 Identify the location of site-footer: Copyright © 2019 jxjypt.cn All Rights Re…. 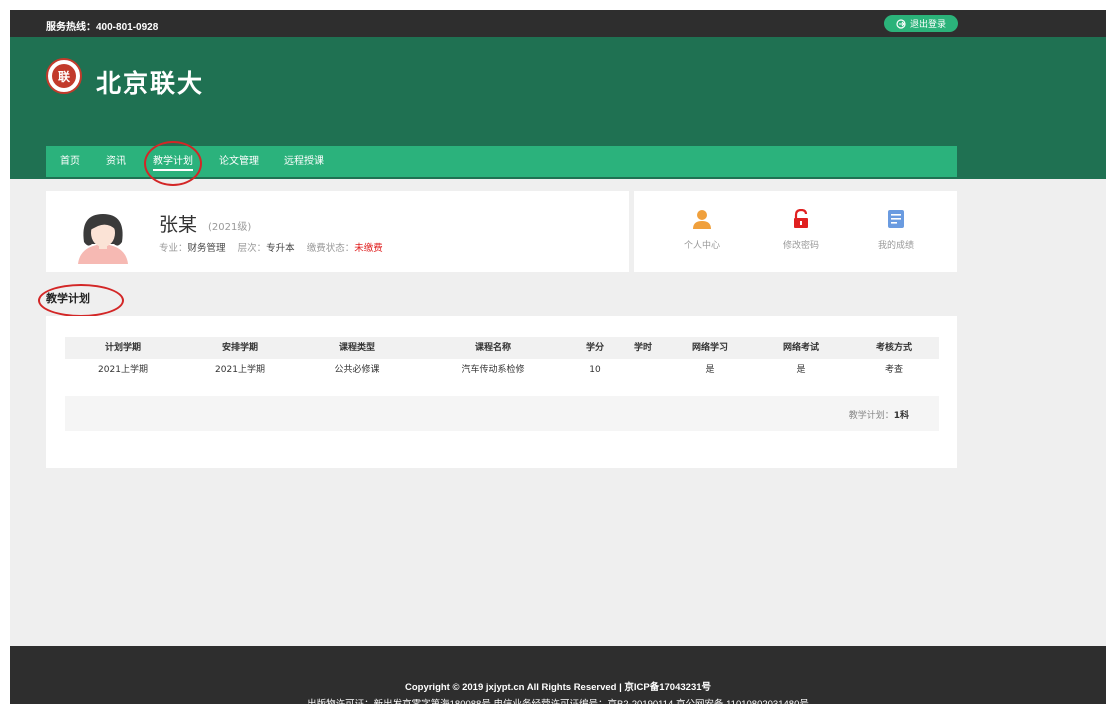
(558, 675).